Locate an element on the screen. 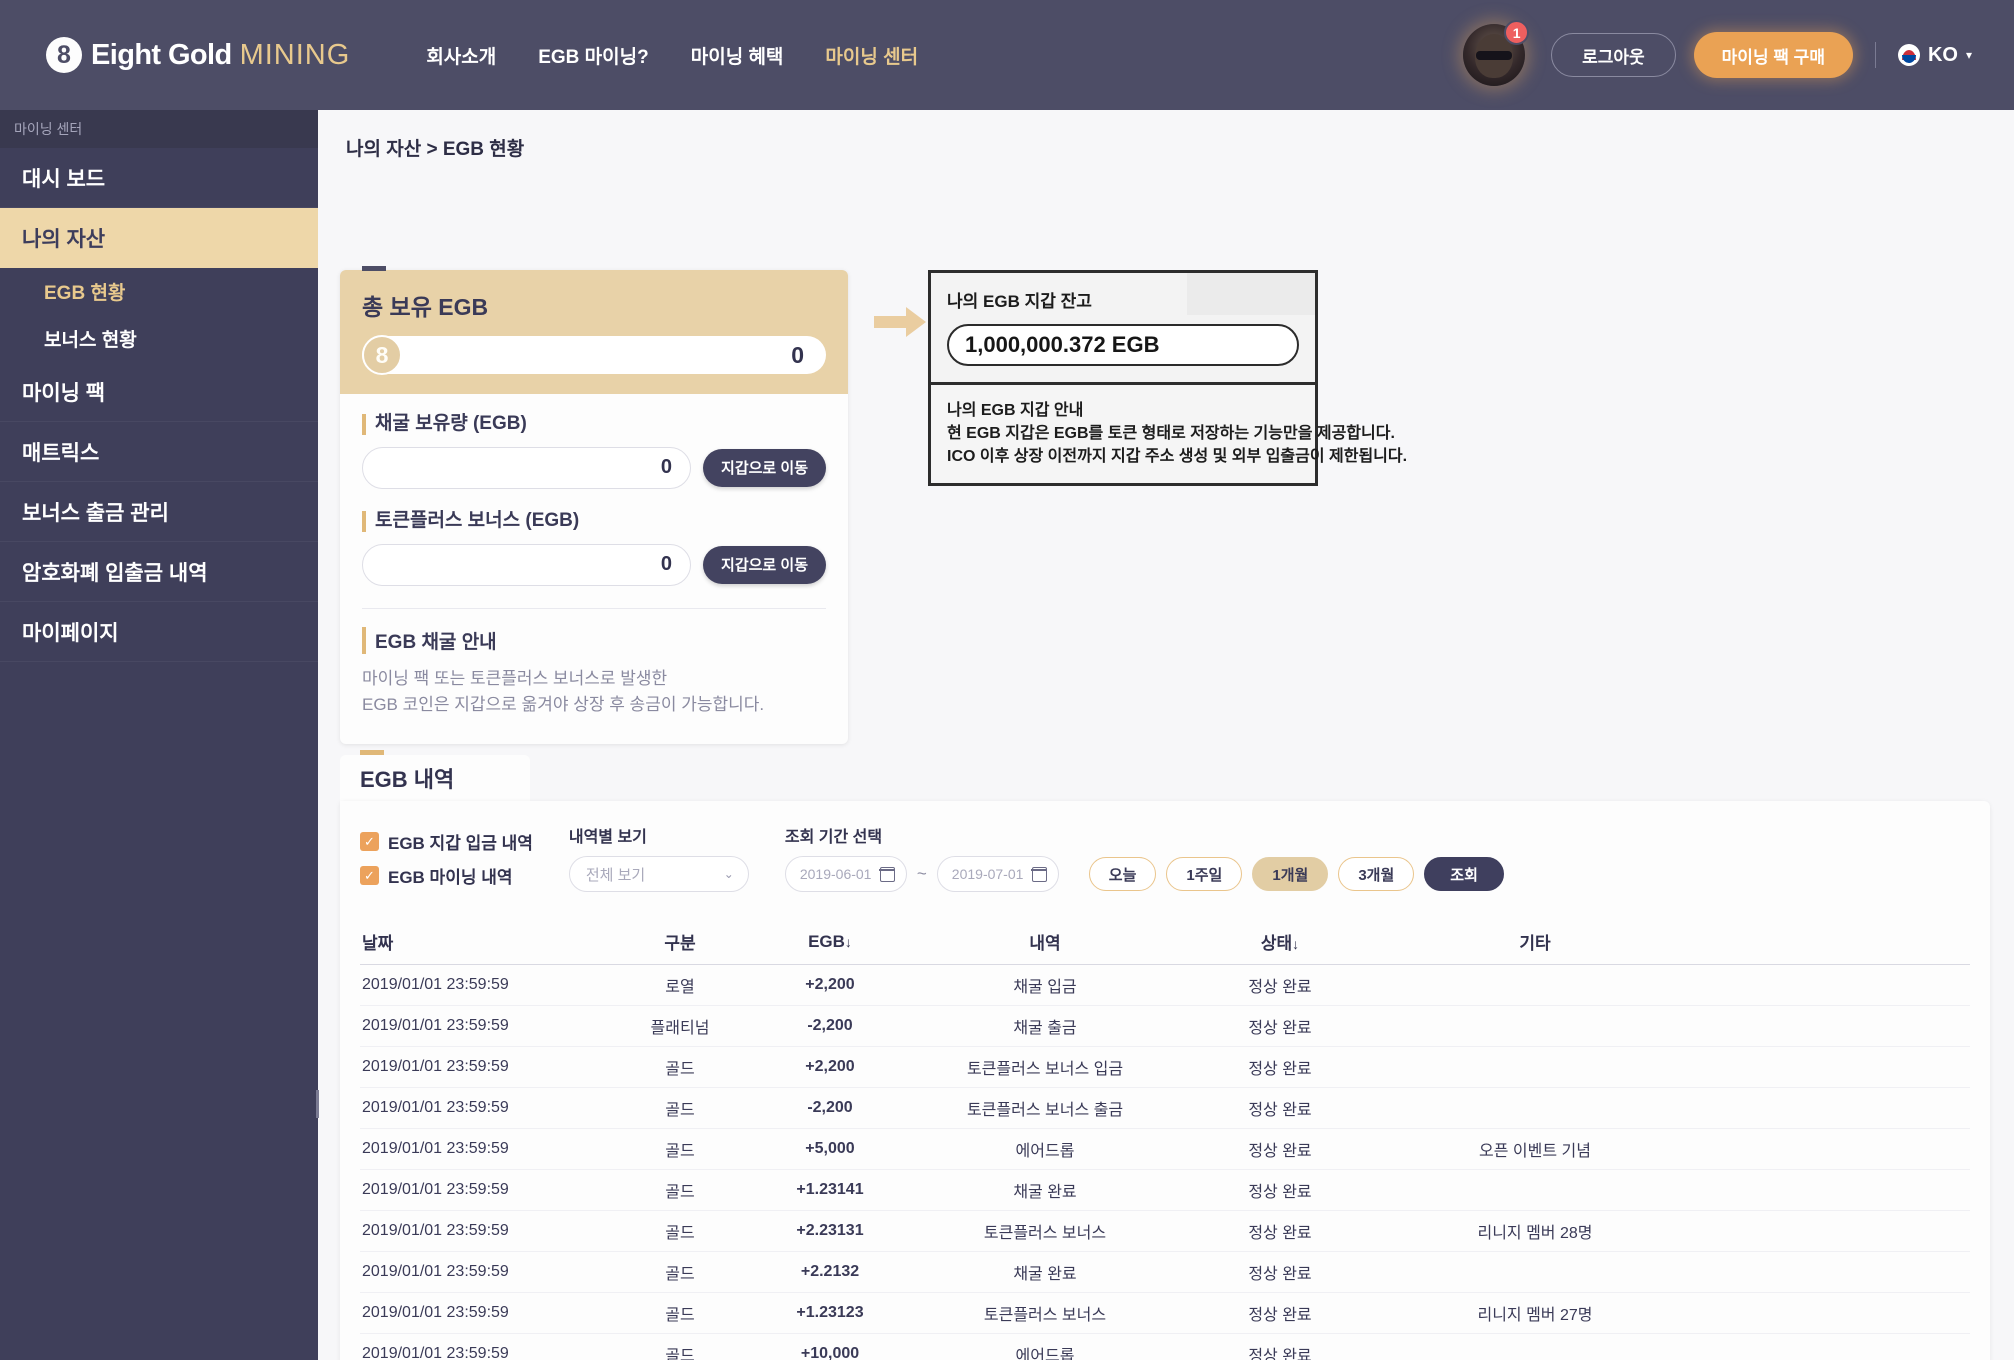  checkbox-mining-history: ✓ EGB 마이닝 내역 is located at coordinates (446, 875).